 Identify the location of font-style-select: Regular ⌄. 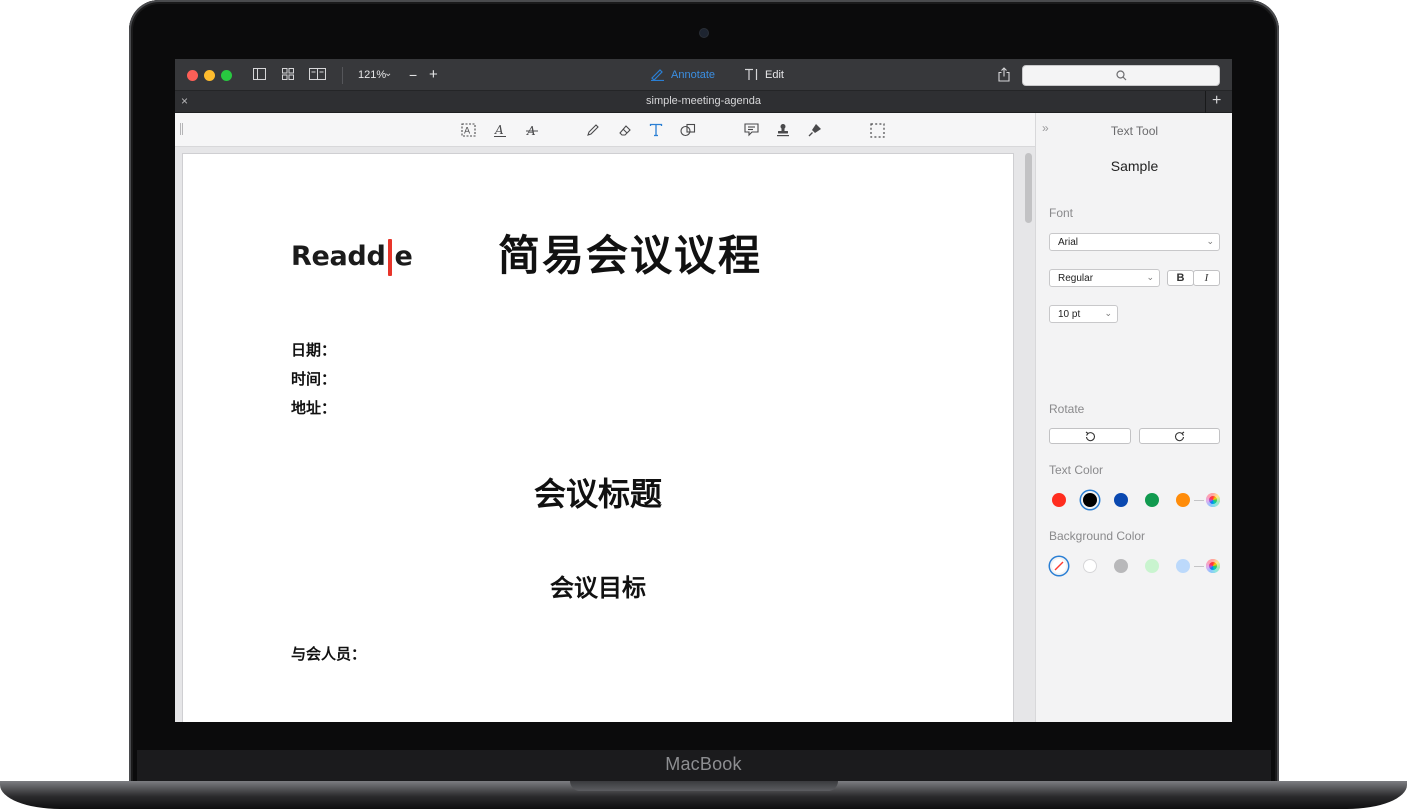
(1104, 278).